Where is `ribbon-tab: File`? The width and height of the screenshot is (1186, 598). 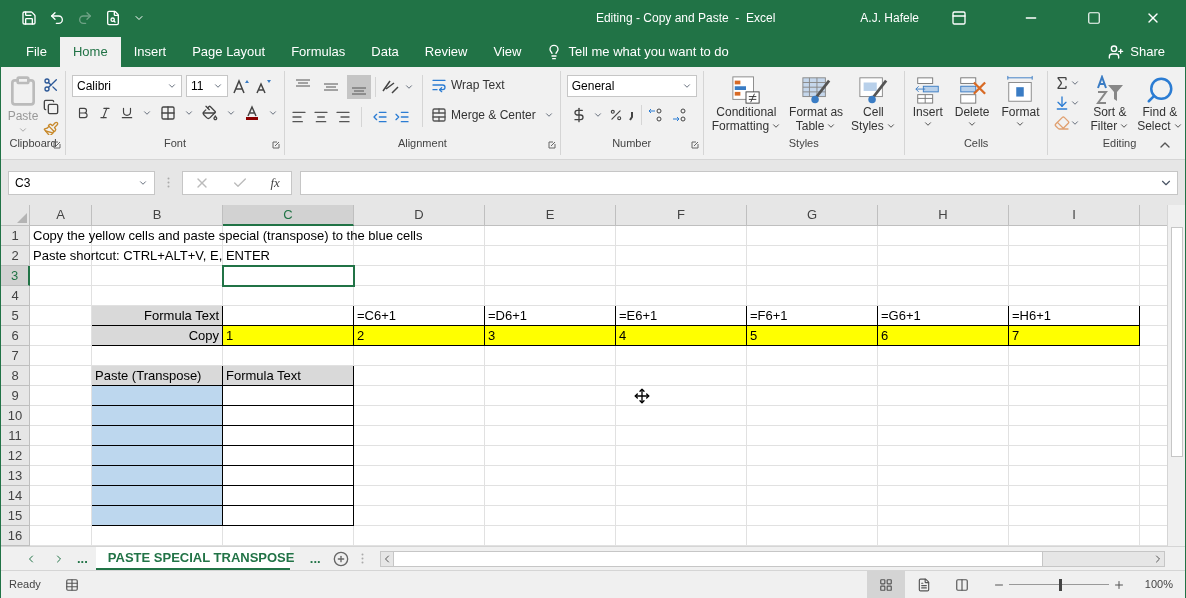
ribbon-tab: File is located at coordinates (36, 52).